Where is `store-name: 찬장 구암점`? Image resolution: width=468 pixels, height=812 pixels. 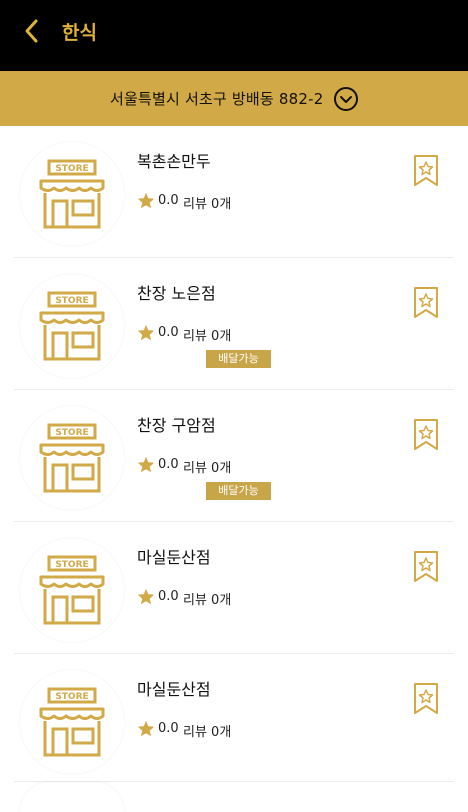 store-name: 찬장 구암점 is located at coordinates (176, 425).